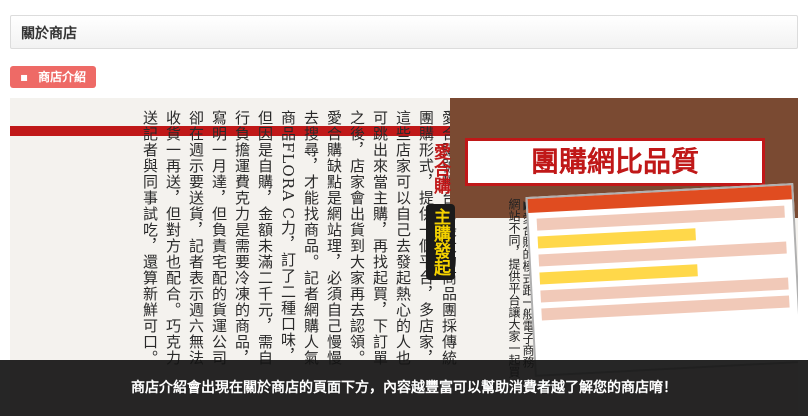 This screenshot has height=416, width=808. I want to click on page-title: 關於商店, so click(49, 34).